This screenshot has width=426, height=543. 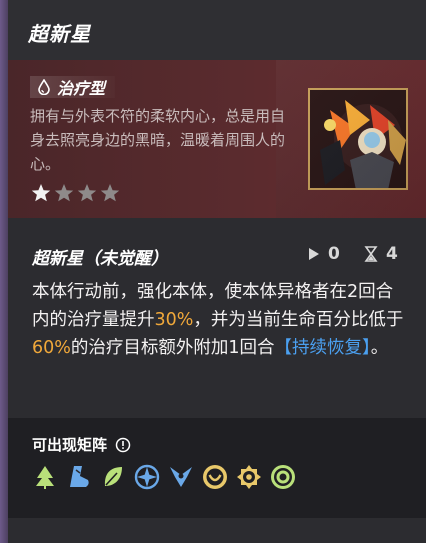 I want to click on portrait-art, so click(x=358, y=139).